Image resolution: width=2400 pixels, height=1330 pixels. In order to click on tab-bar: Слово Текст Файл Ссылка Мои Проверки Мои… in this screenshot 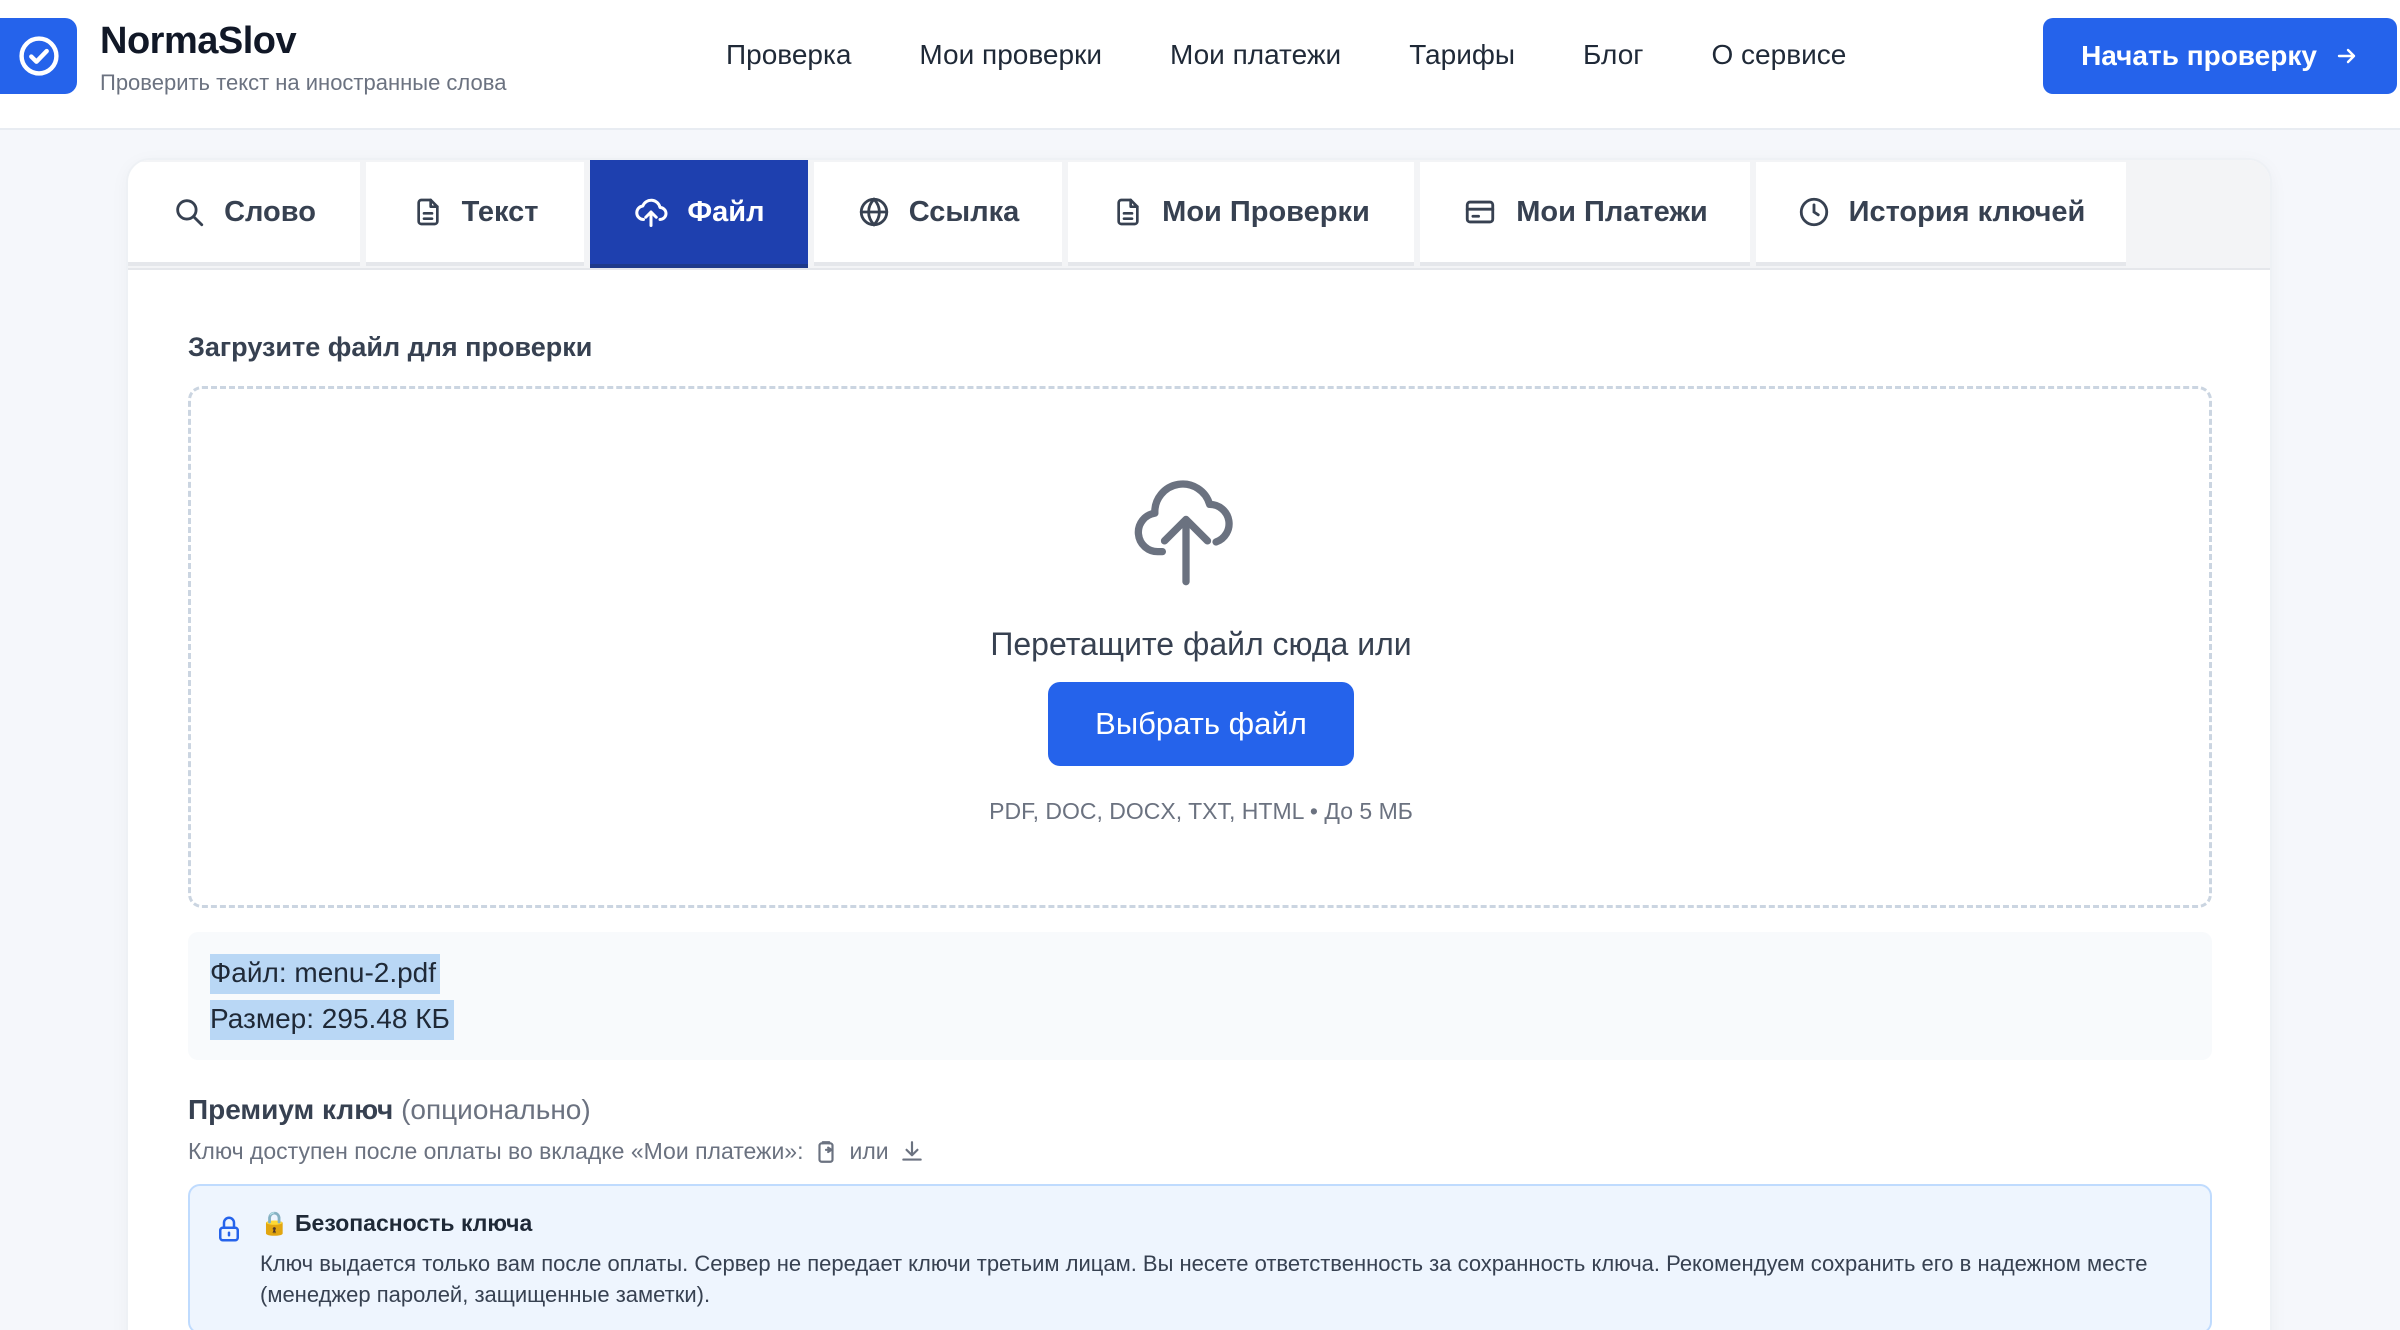, I will do `click(1199, 215)`.